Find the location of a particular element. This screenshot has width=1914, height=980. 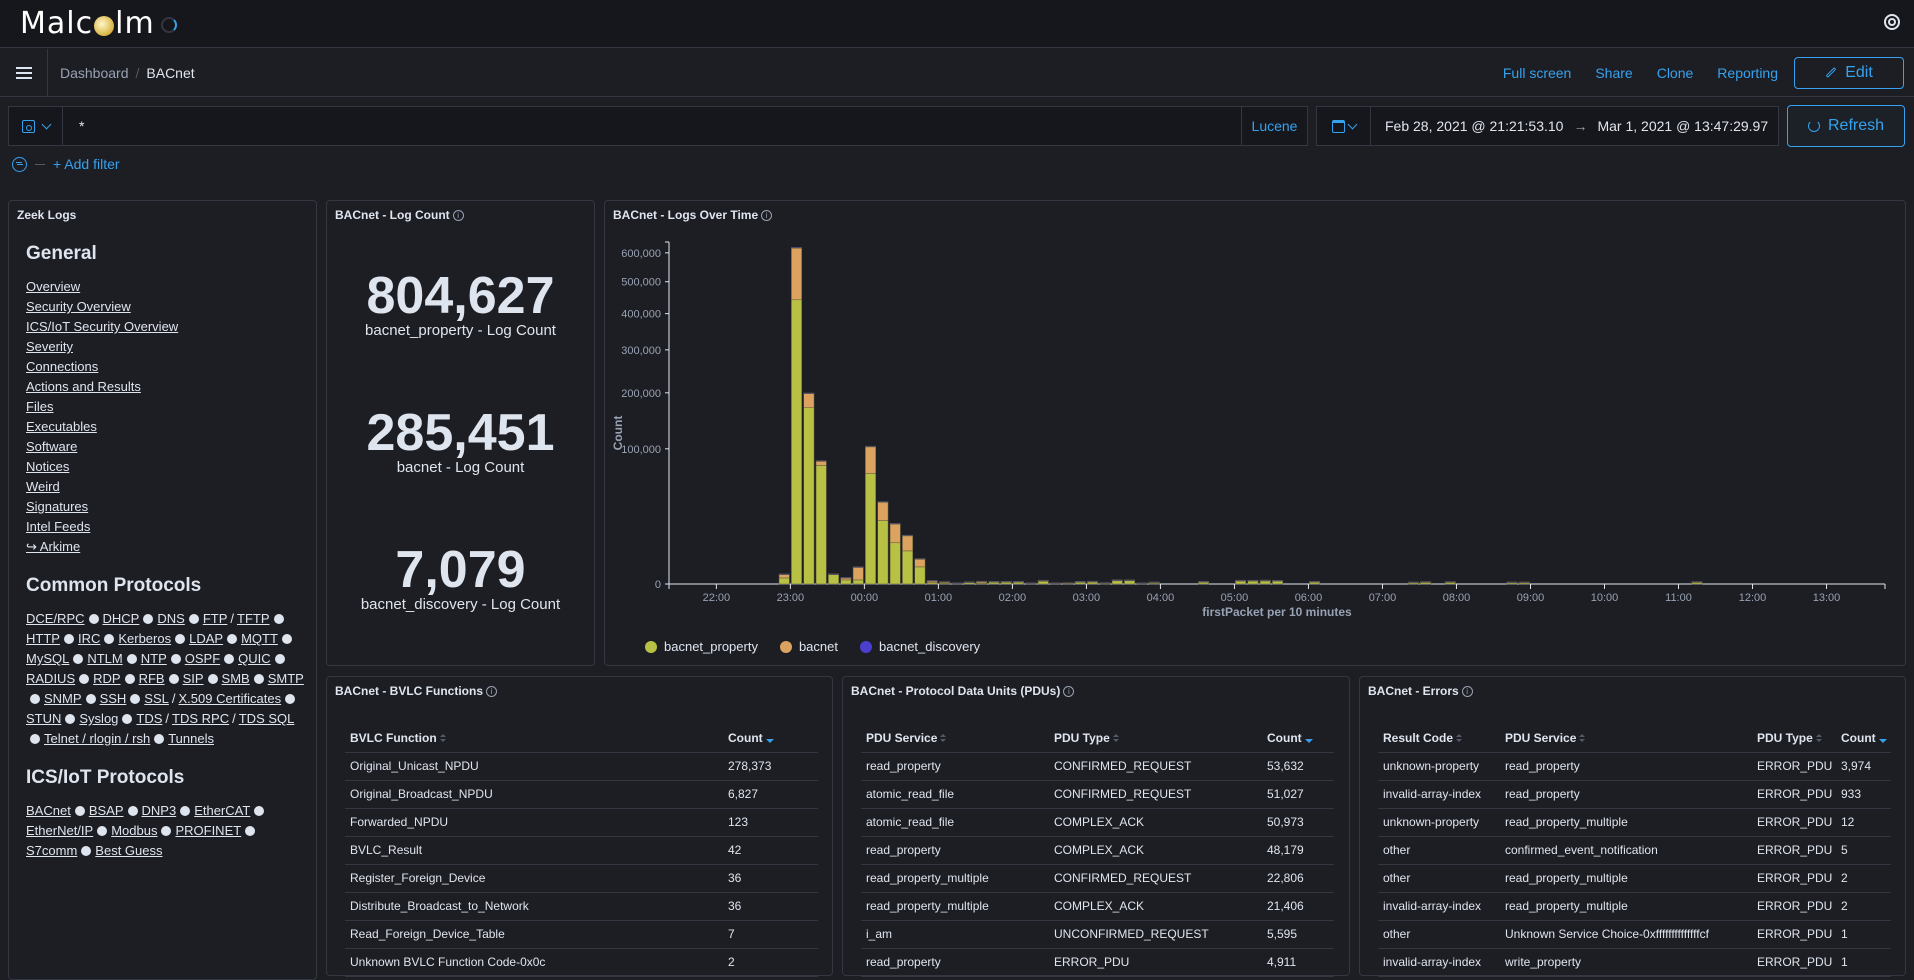

protocol-link-ftp: FTP is located at coordinates (215, 618).